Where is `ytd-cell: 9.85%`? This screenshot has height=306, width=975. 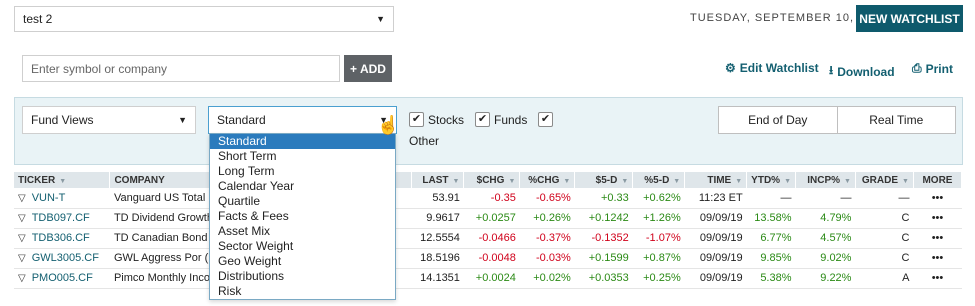 ytd-cell: 9.85% is located at coordinates (771, 258).